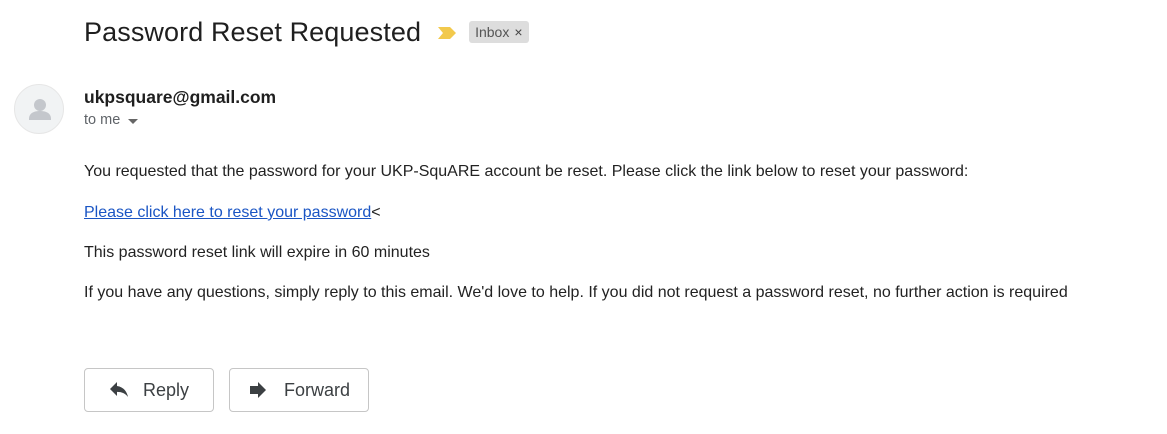  I want to click on forward-label: Forward, so click(317, 389).